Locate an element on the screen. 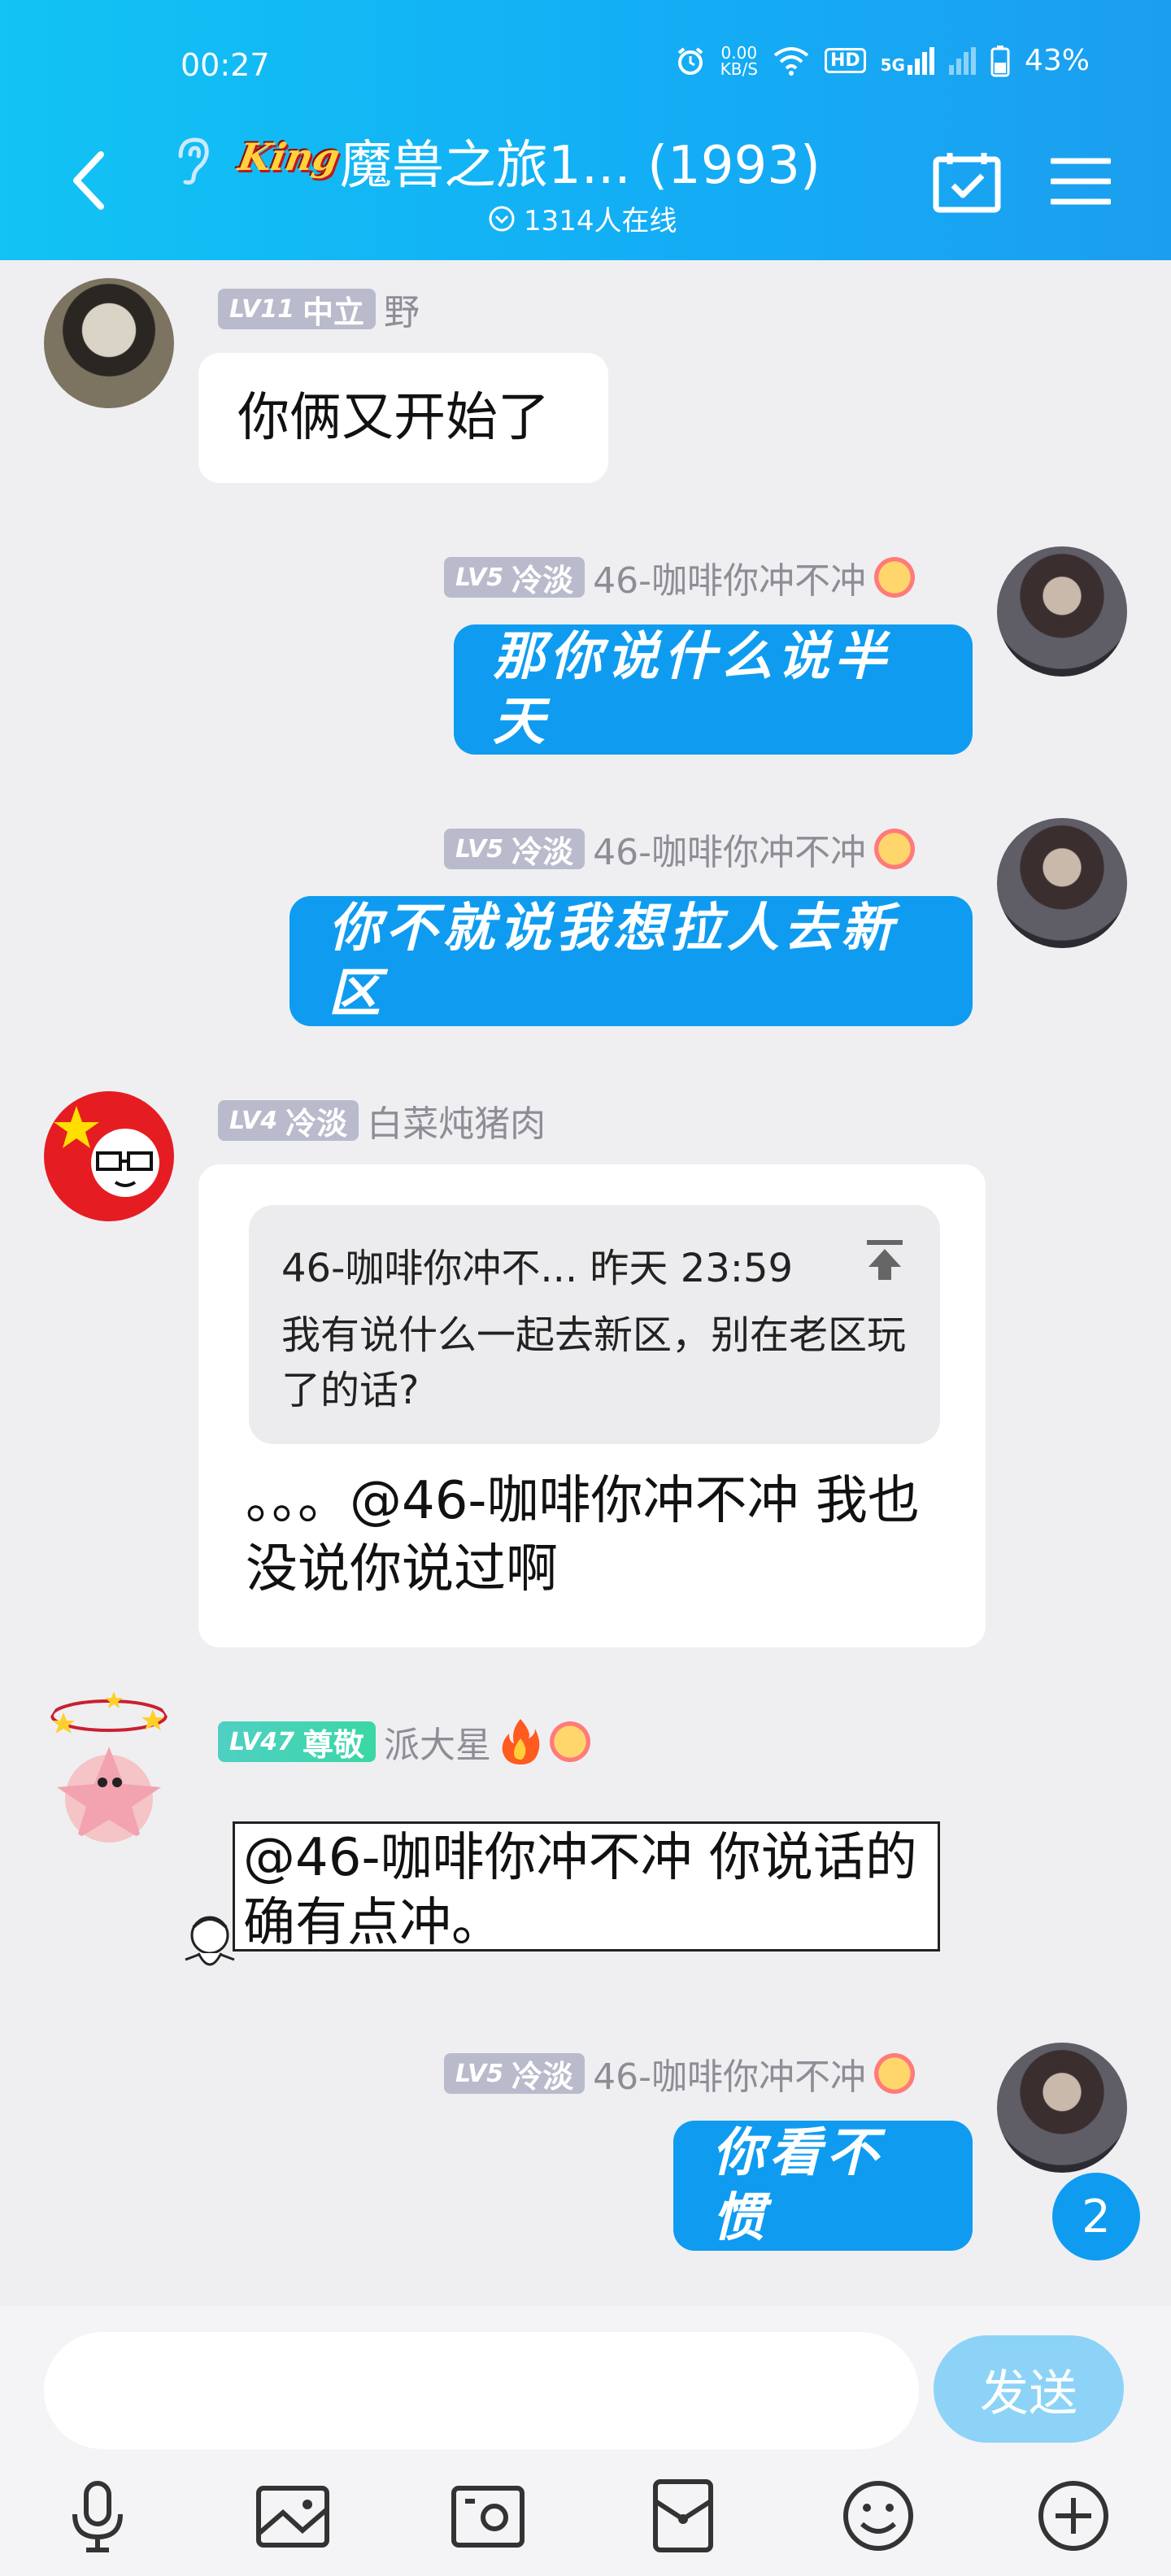 This screenshot has width=1171, height=2576. sender-nickname: 野 is located at coordinates (402, 309).